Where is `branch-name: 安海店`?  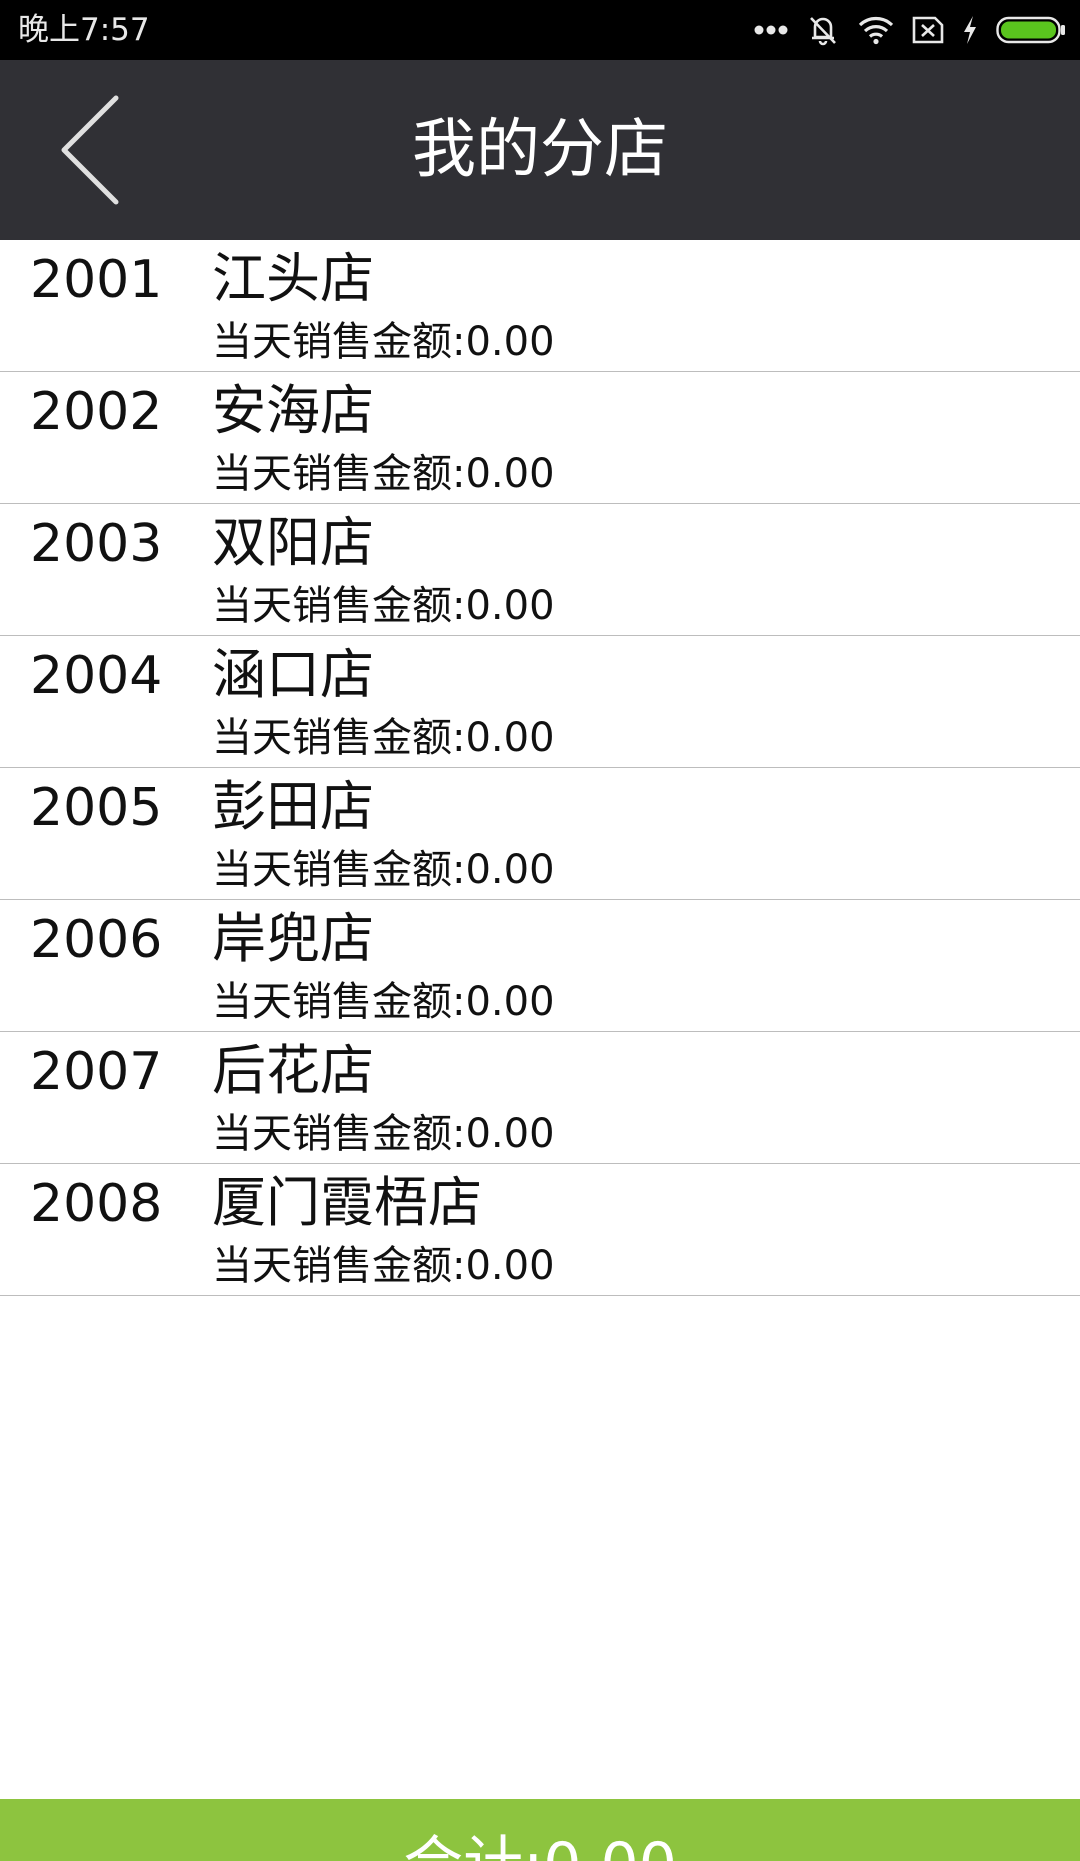
branch-name: 安海店 is located at coordinates (293, 410).